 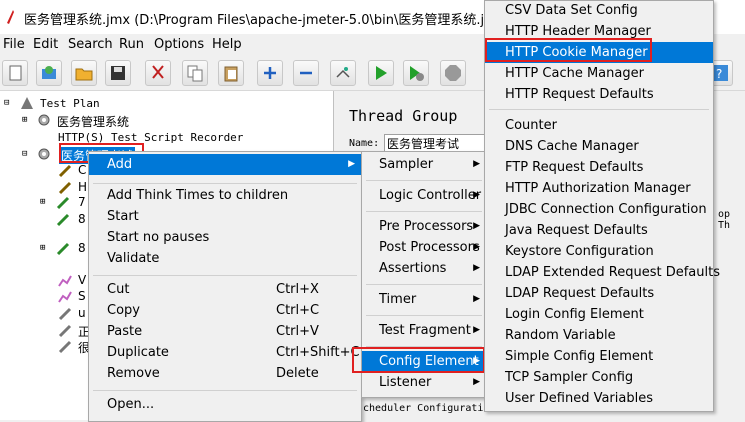 What do you see at coordinates (225, 331) in the screenshot?
I see `menu-item-paste: Paste Ctrl+V` at bounding box center [225, 331].